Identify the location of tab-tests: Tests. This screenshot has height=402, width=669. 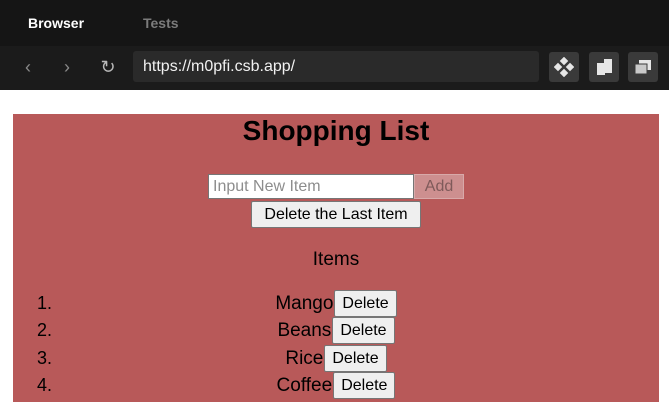
(161, 23).